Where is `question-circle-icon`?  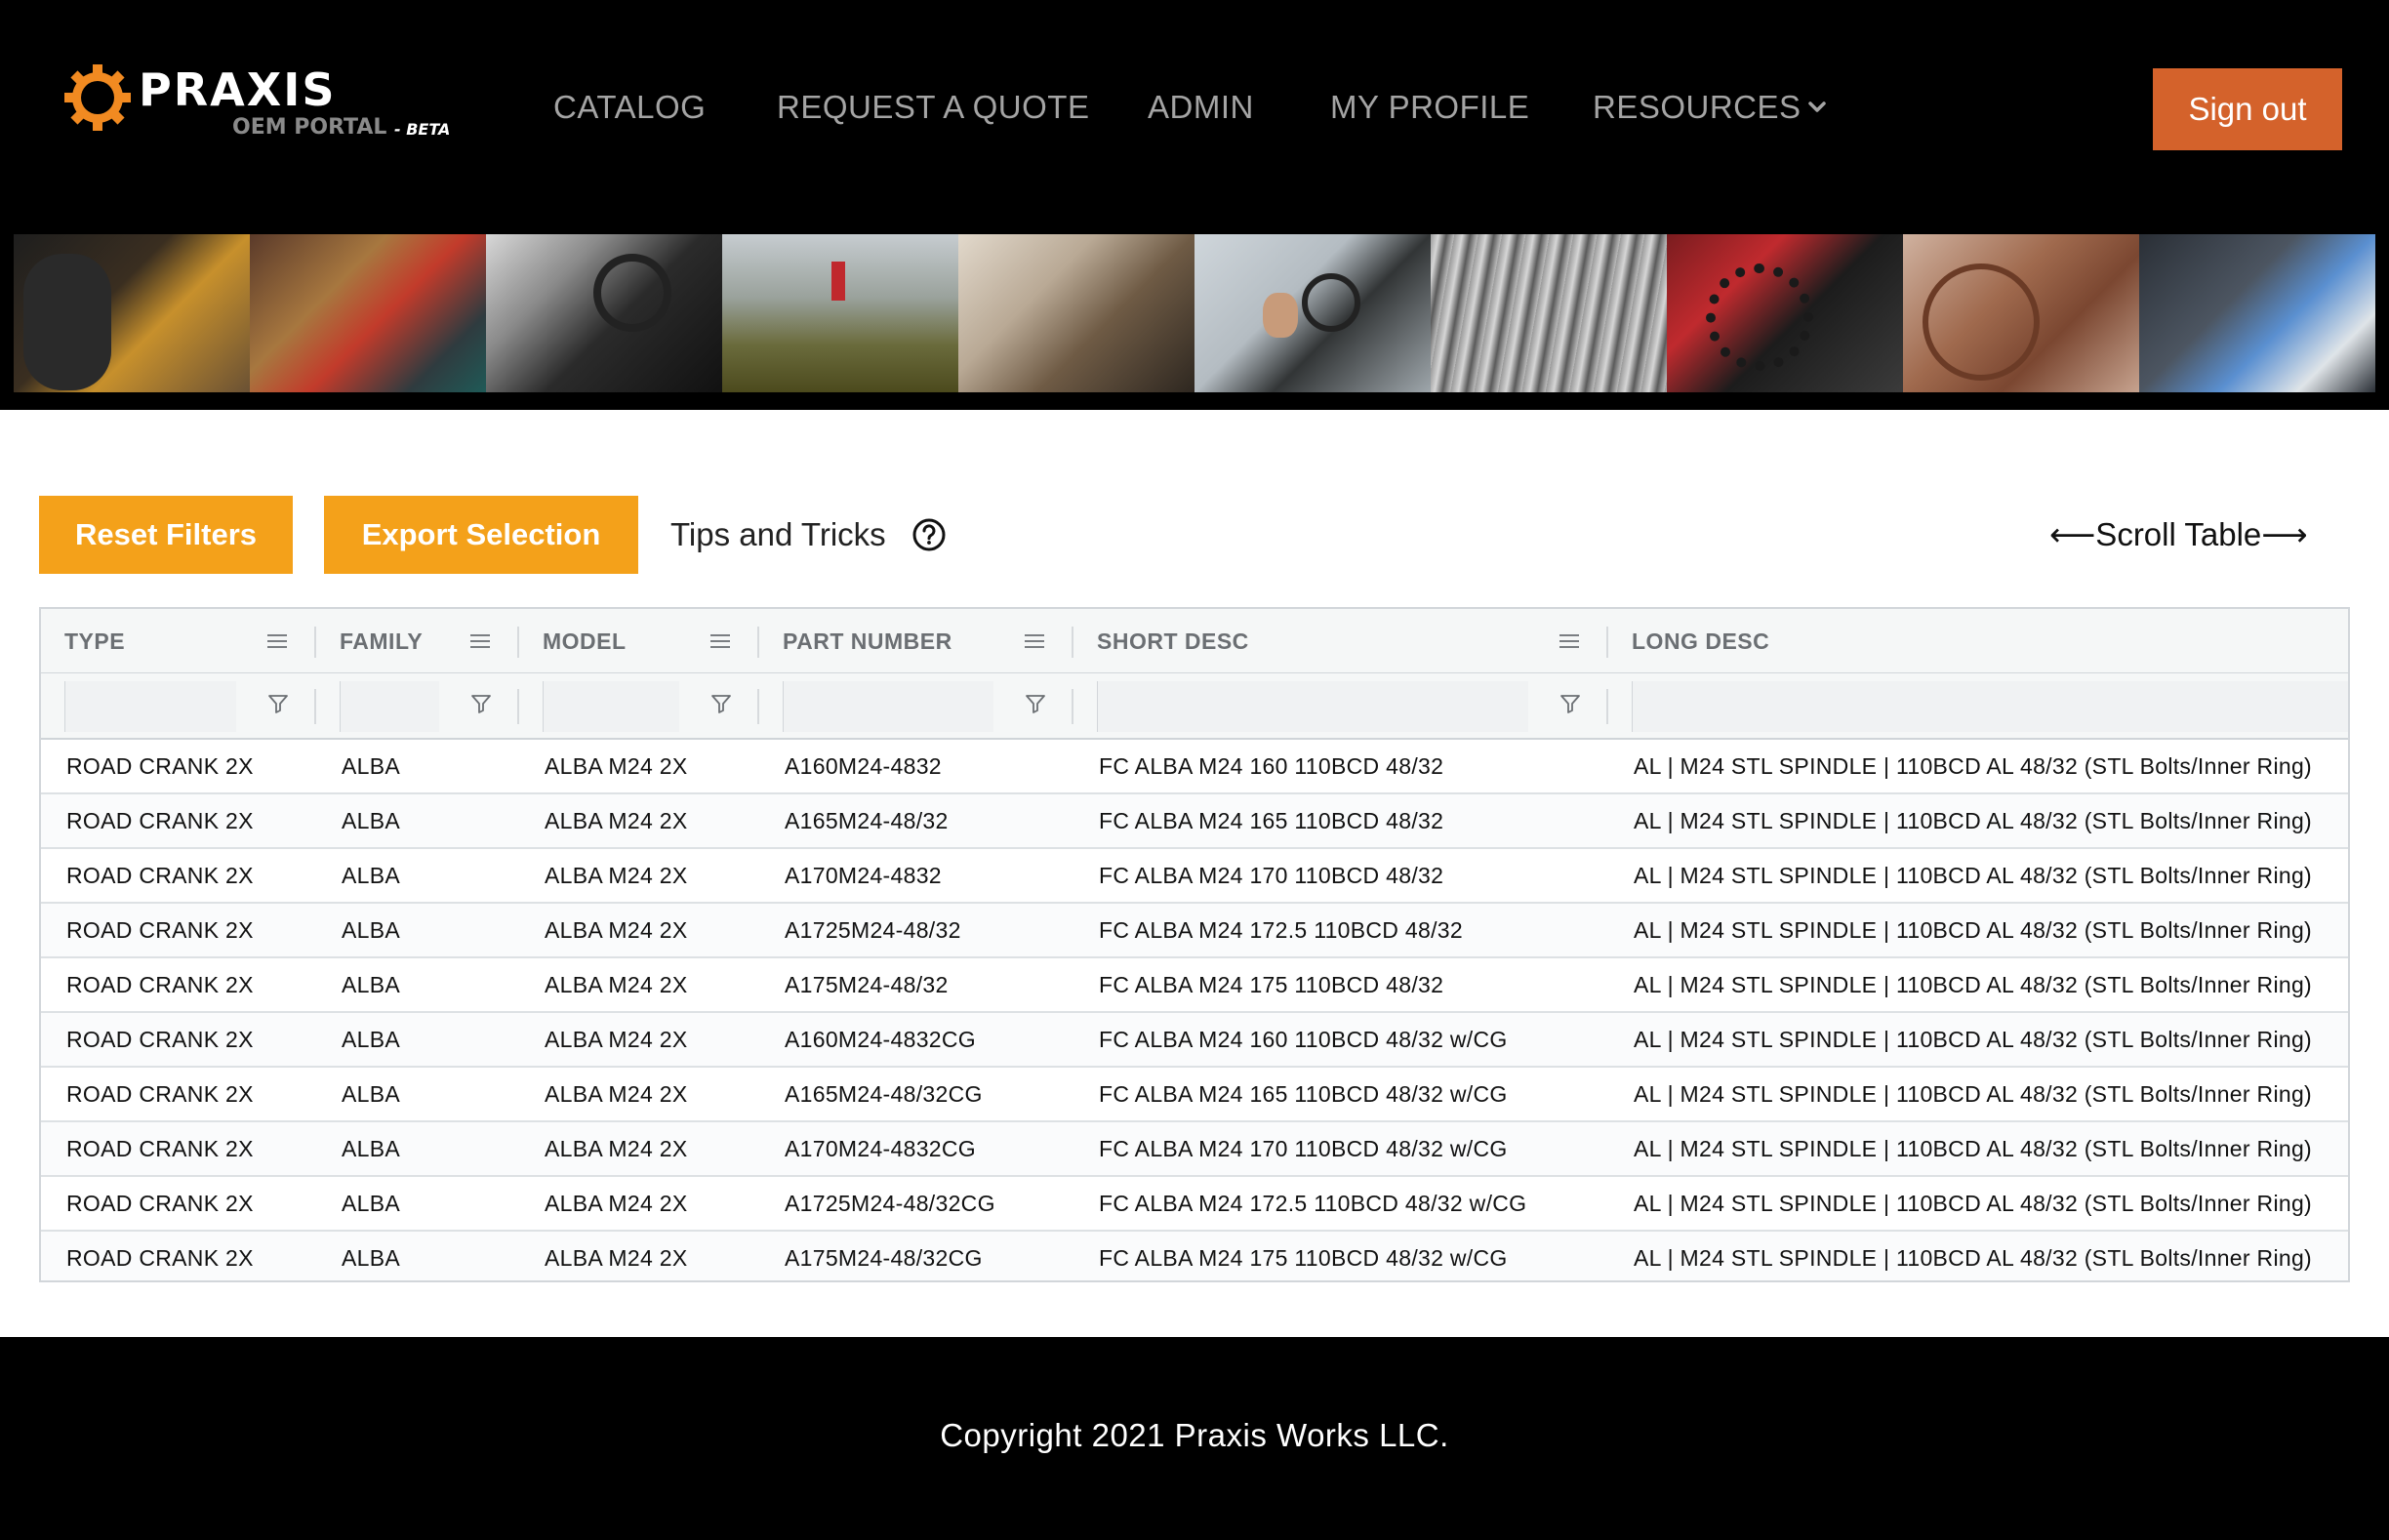
question-circle-icon is located at coordinates (929, 534).